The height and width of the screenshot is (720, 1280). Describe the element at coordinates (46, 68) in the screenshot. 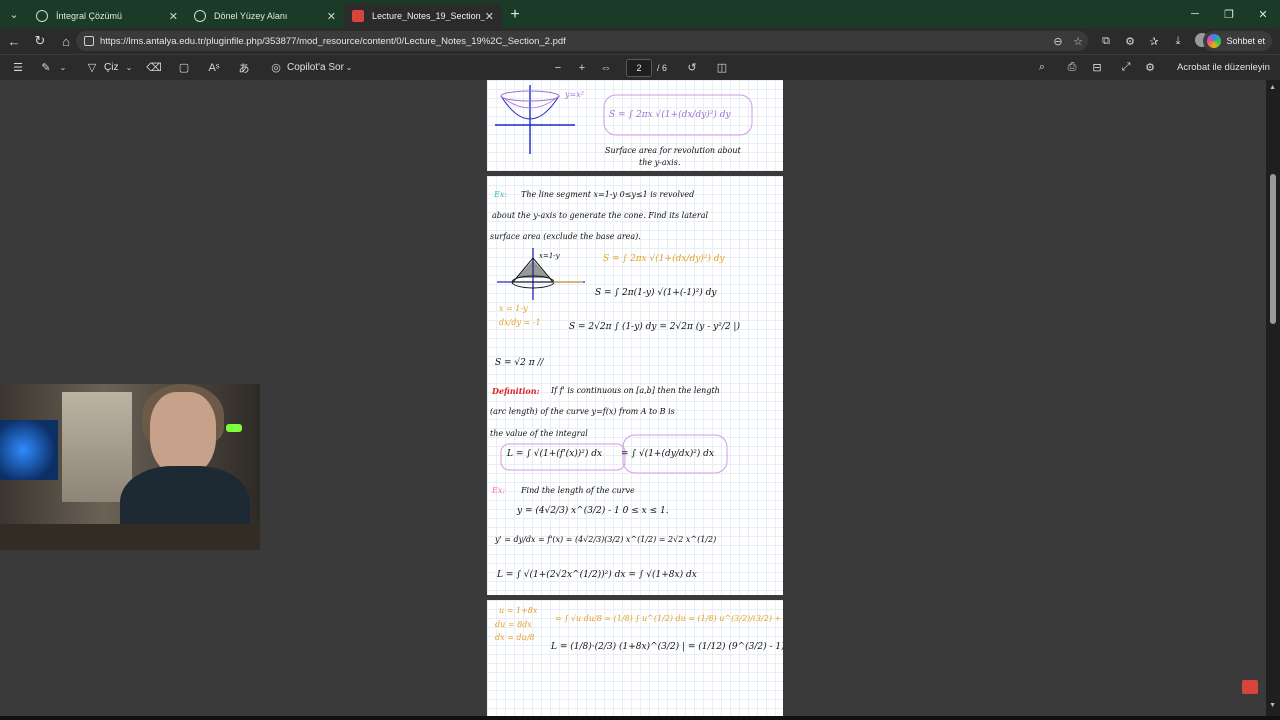

I see `highlight-icon: ✎` at that location.